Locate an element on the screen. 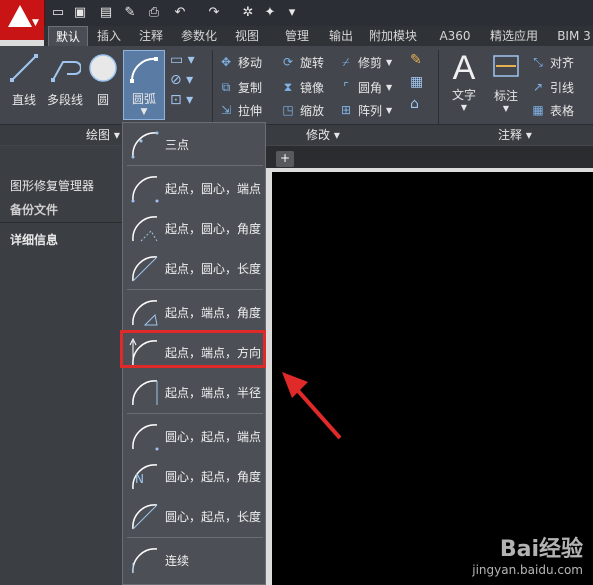  stretch-tool-button: ⇲ 拉伸 is located at coordinates (240, 110).